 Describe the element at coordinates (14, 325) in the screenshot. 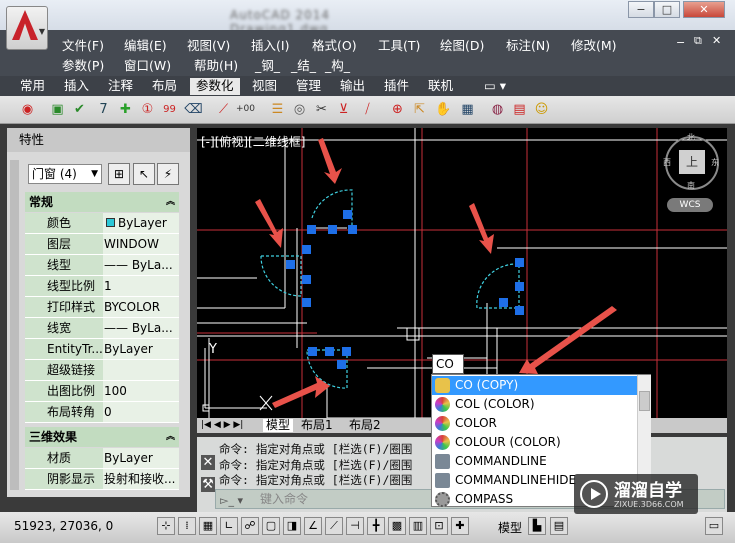

I see `palette-scrollbar` at that location.